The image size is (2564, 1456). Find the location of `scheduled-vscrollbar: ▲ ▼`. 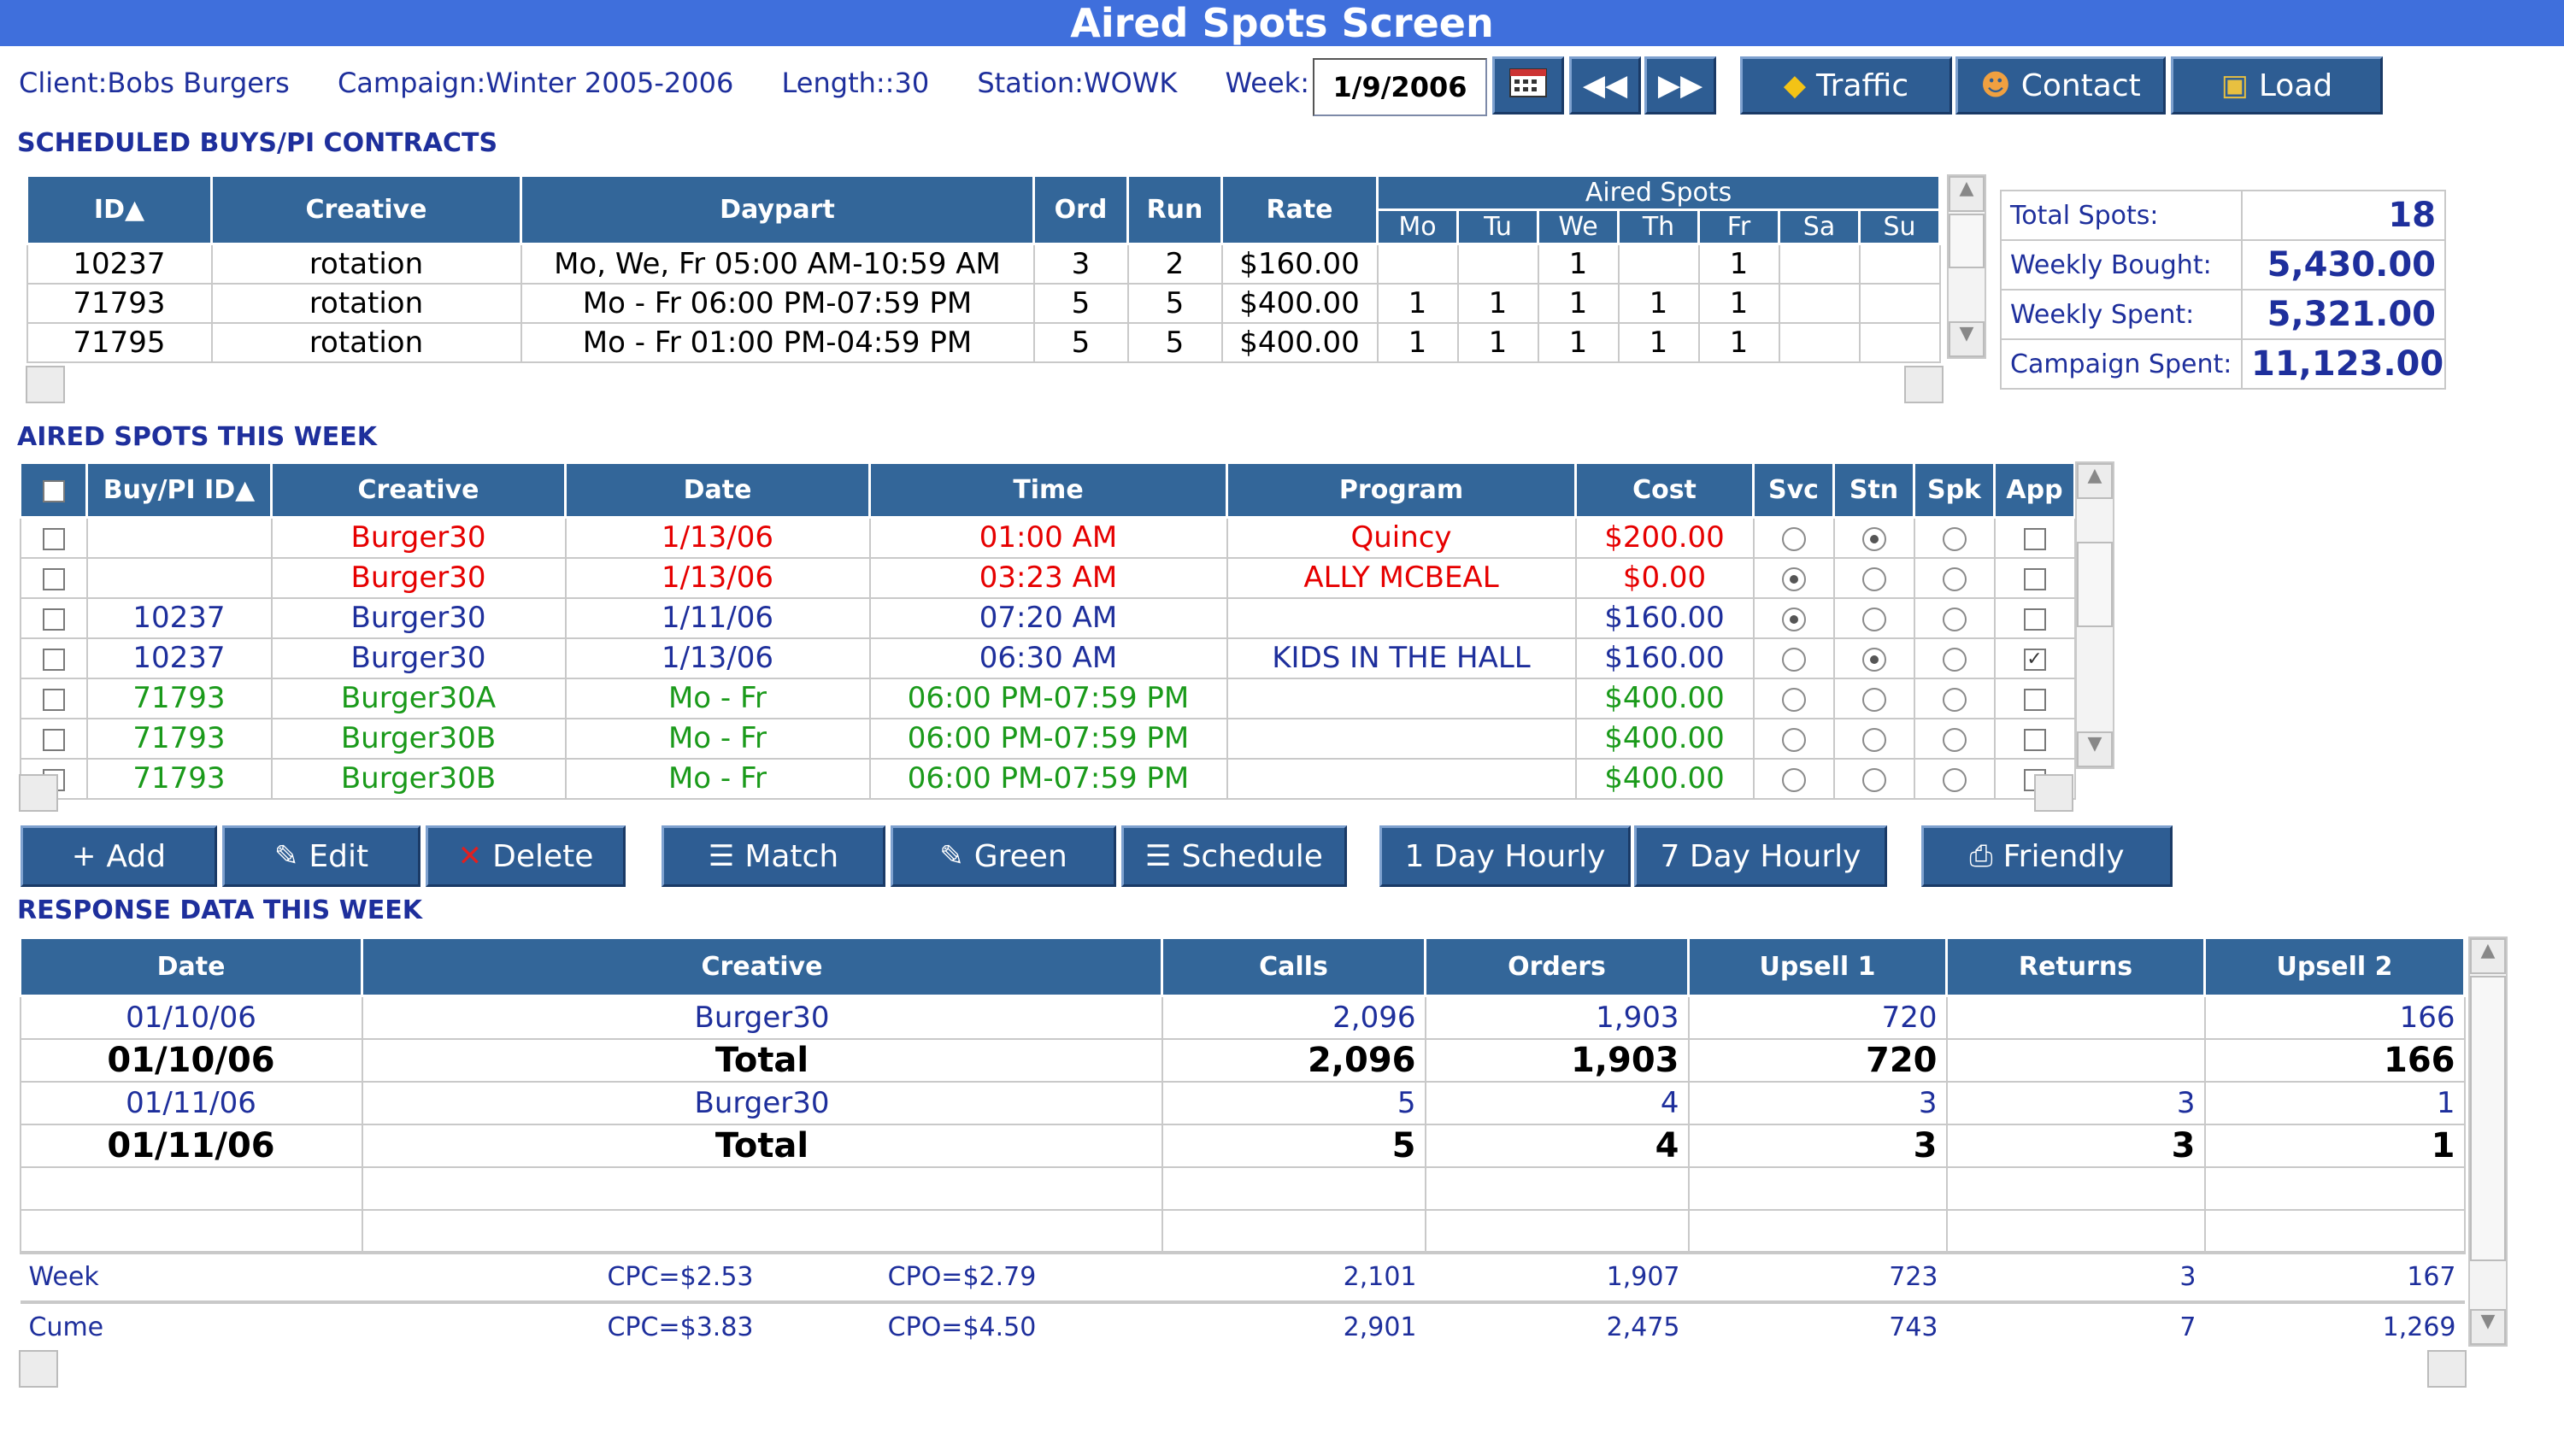

scheduled-vscrollbar: ▲ ▼ is located at coordinates (1967, 266).